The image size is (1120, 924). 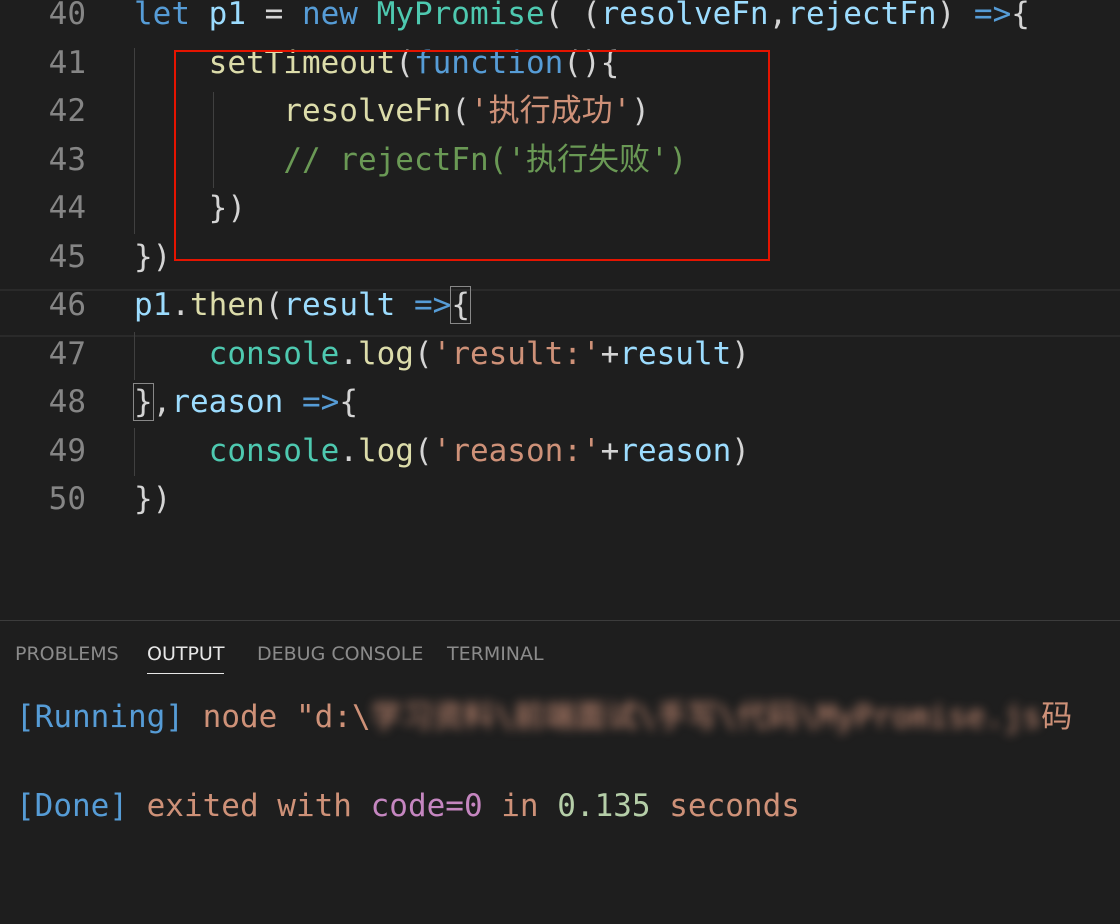 What do you see at coordinates (472, 155) in the screenshot?
I see `annotation-box` at bounding box center [472, 155].